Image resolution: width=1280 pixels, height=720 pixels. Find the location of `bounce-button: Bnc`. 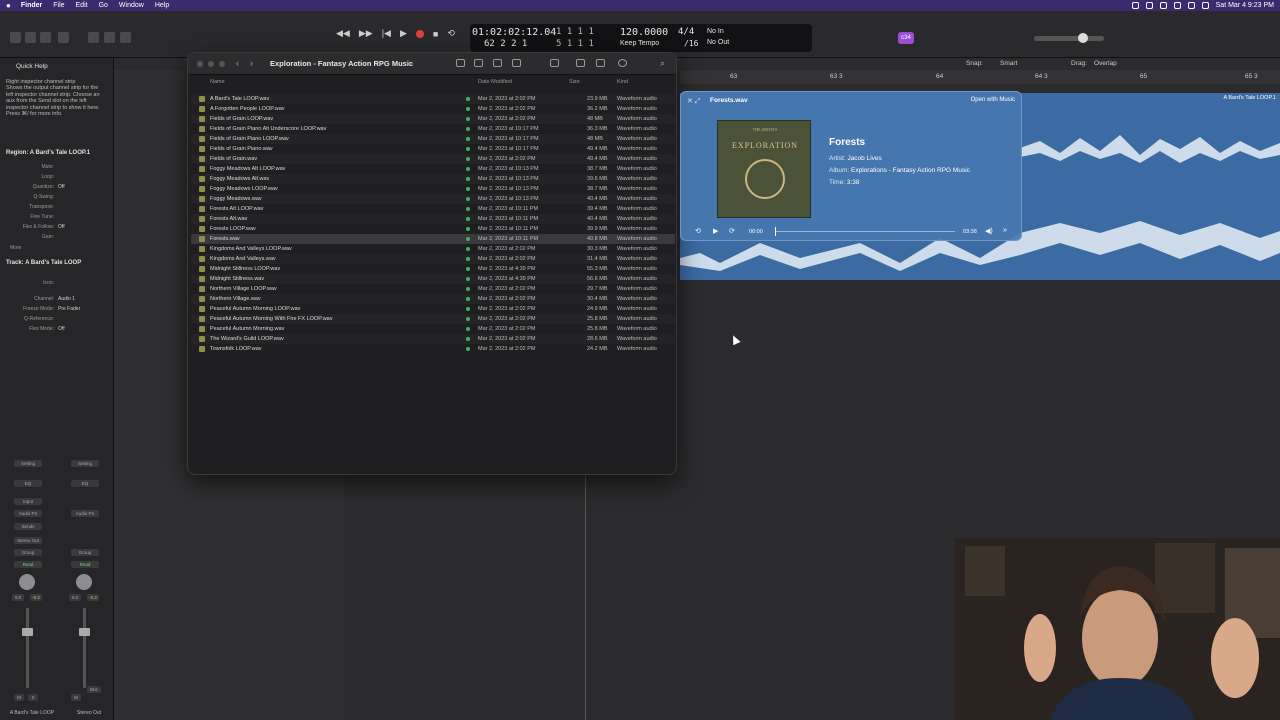

bounce-button: Bnc is located at coordinates (94, 689).